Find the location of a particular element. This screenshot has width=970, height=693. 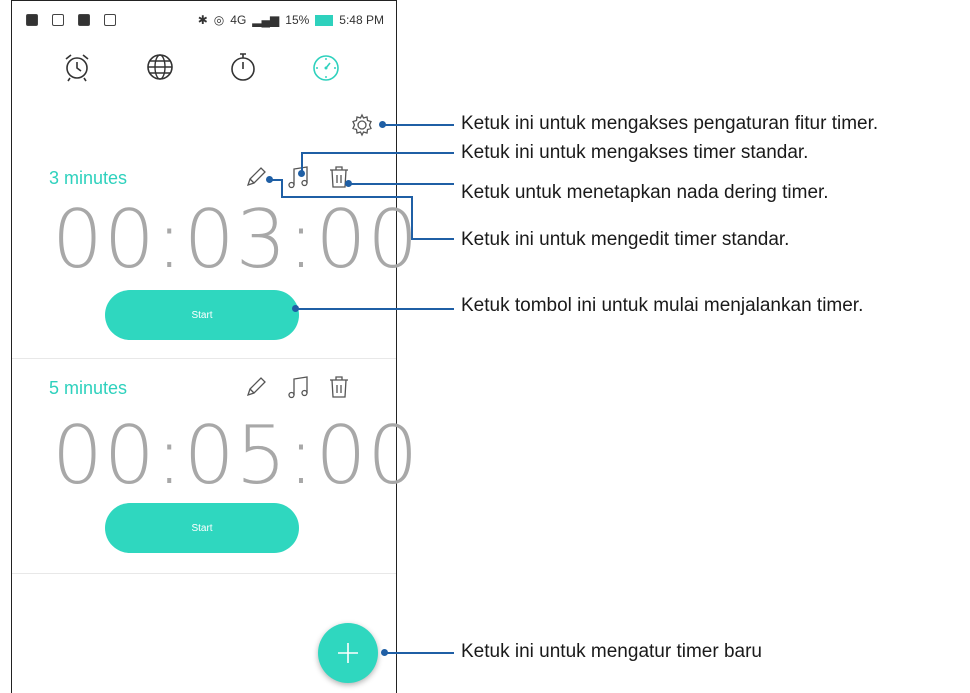

callout-line-start is located at coordinates (375, 309).